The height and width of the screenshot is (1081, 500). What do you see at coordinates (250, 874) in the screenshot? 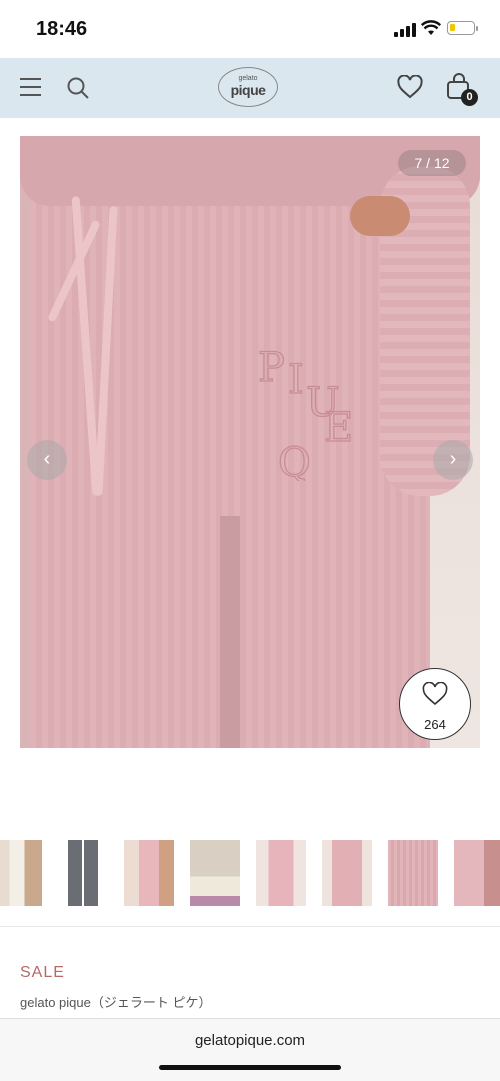
I see `thumbnail-strip` at bounding box center [250, 874].